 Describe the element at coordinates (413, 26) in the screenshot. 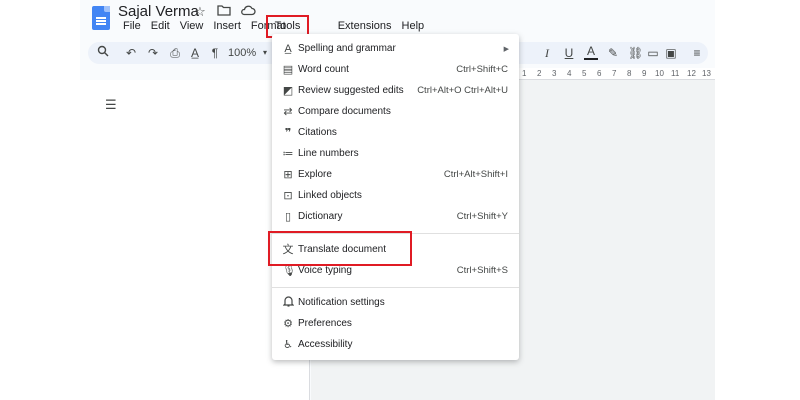

I see `menu-help: Help` at that location.